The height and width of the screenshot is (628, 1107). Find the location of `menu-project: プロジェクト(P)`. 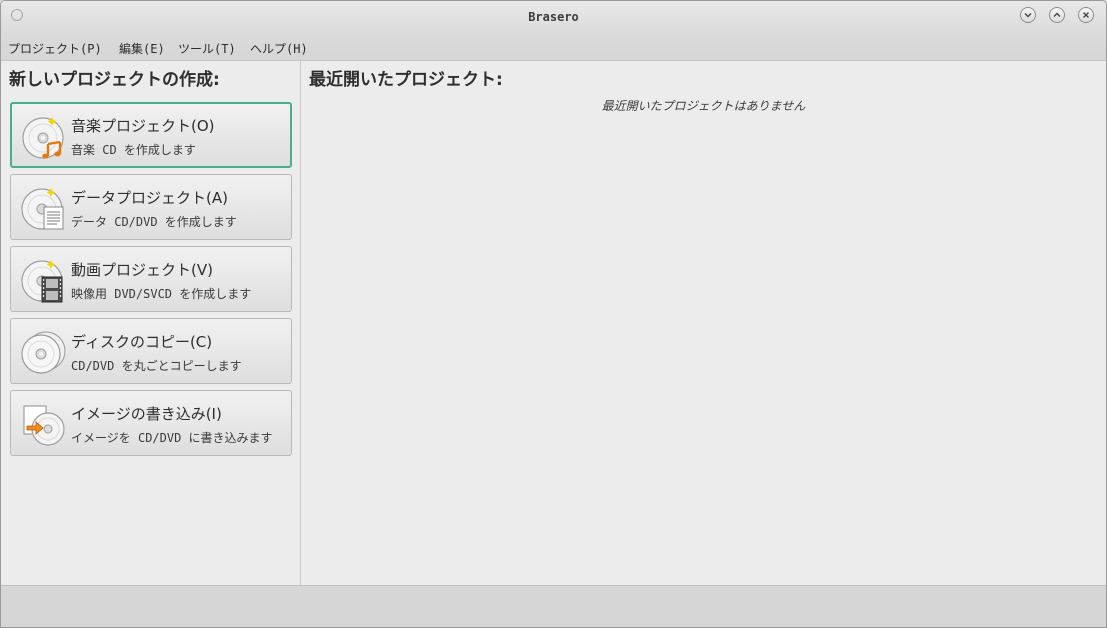

menu-project: プロジェクト(P) is located at coordinates (55, 48).